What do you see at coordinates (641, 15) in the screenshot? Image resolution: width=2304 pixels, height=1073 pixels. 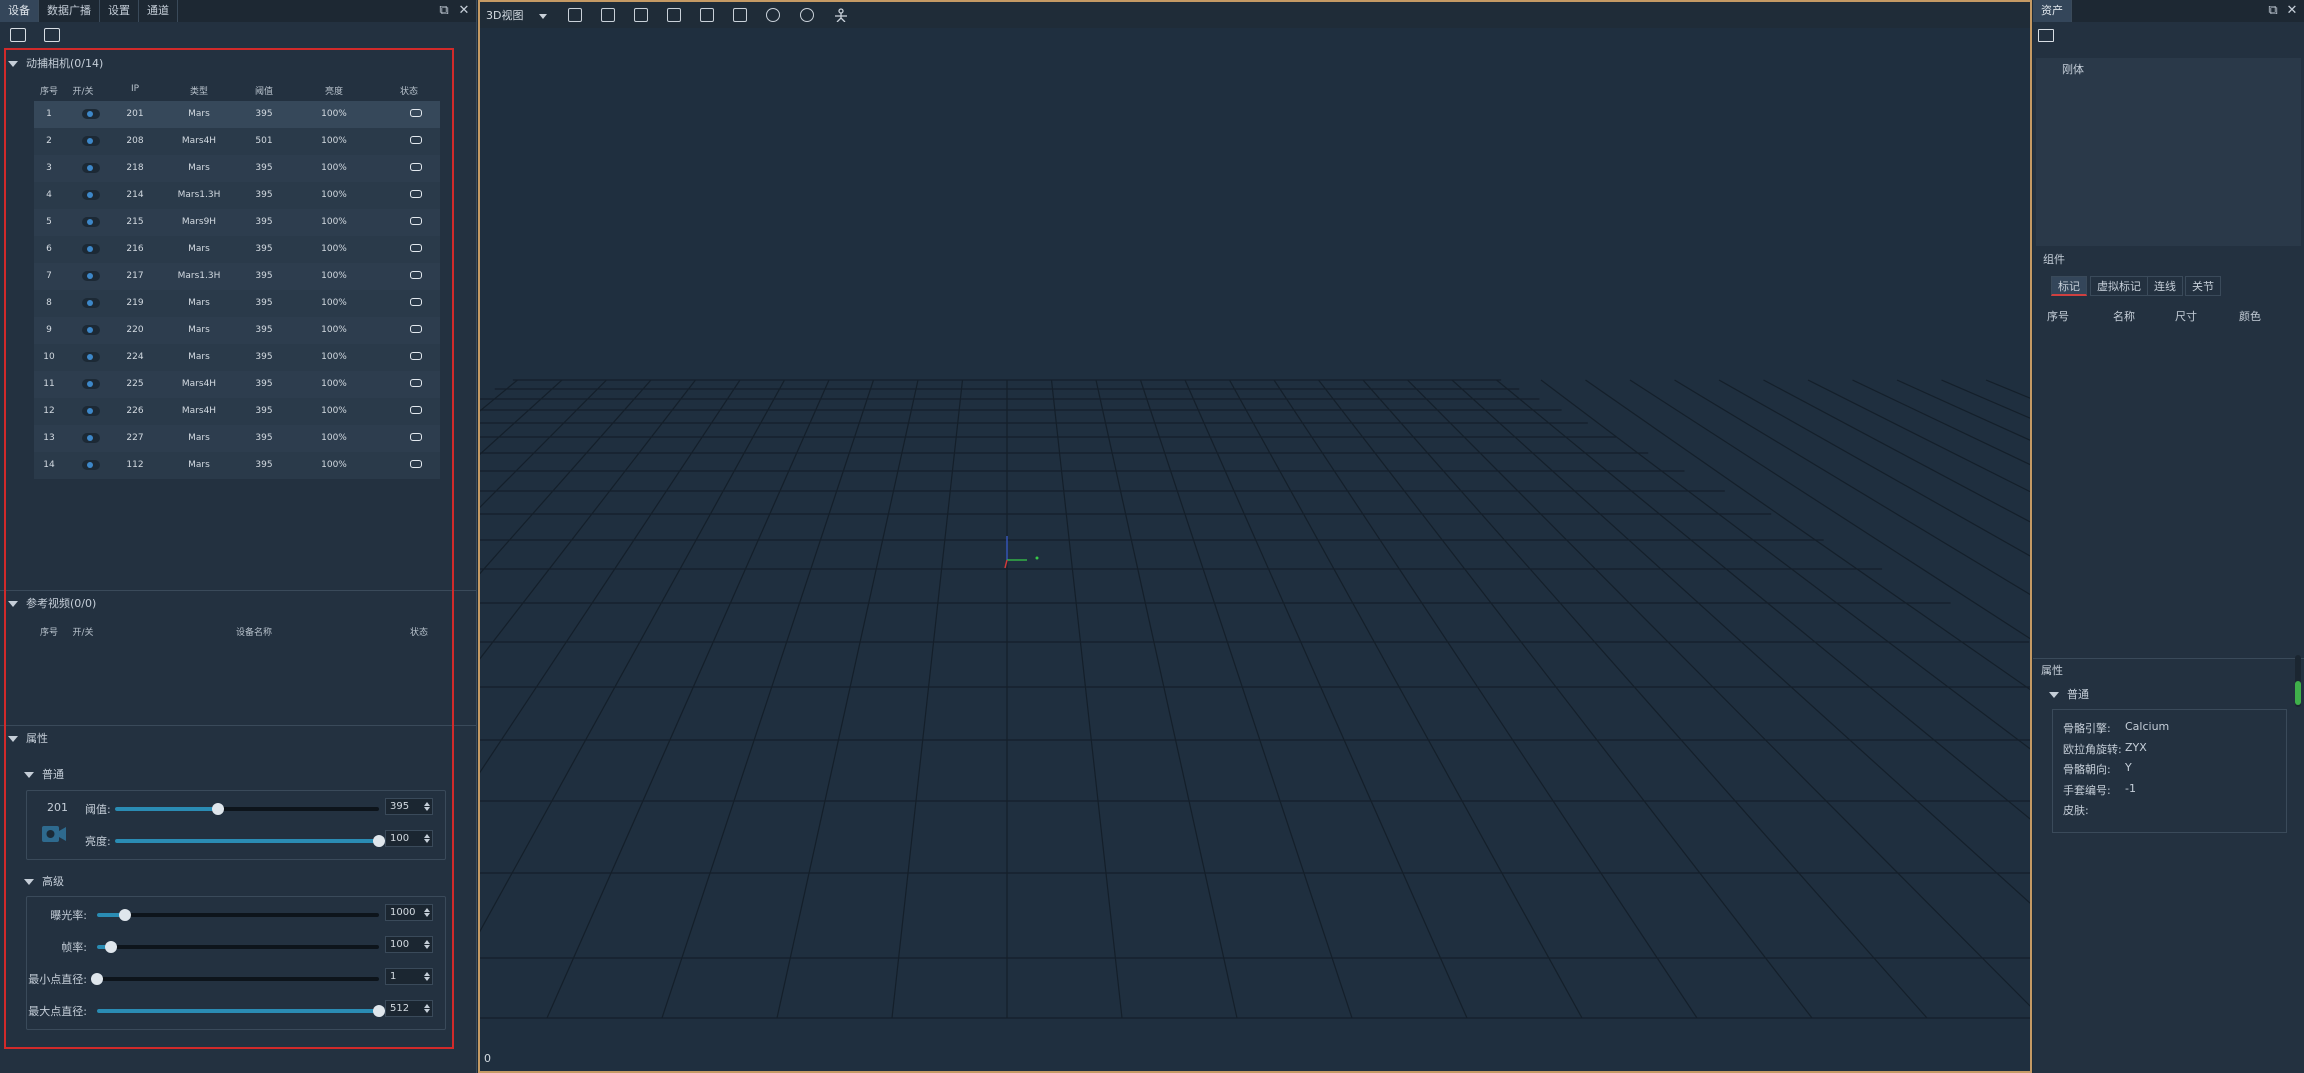 I see `back-view-icon` at bounding box center [641, 15].